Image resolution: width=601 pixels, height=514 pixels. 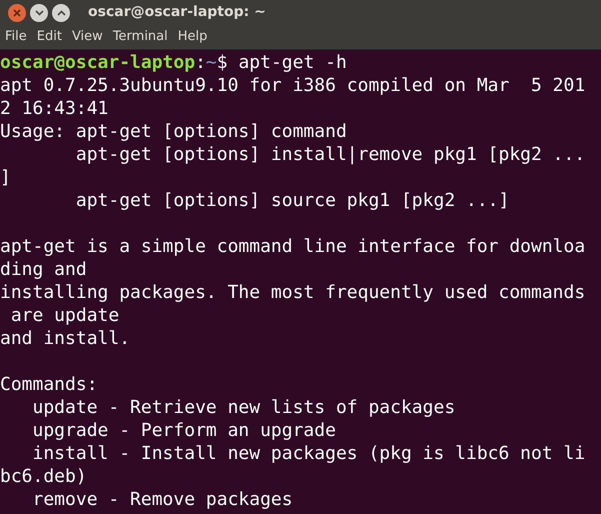 What do you see at coordinates (49, 37) in the screenshot?
I see `menu-item: Edit` at bounding box center [49, 37].